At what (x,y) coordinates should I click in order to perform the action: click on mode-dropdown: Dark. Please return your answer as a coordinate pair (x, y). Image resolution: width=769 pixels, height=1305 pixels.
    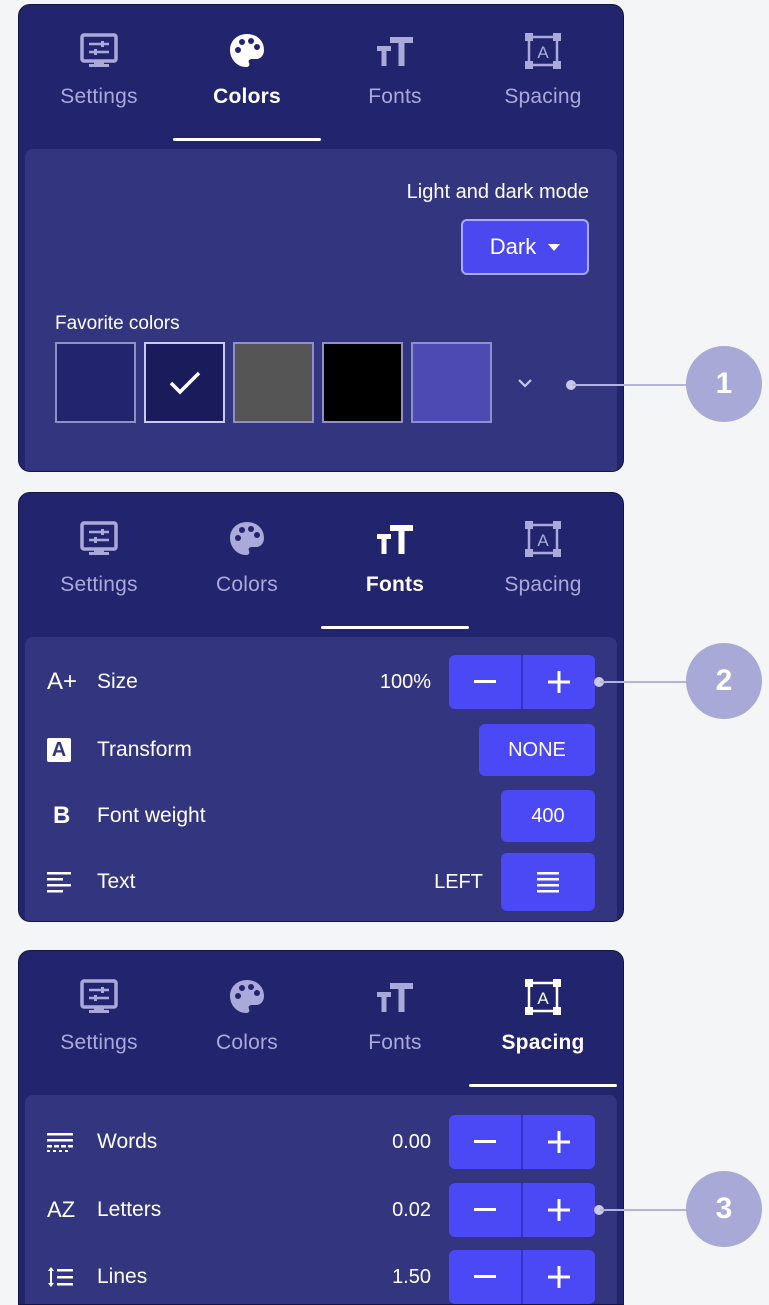
    Looking at the image, I should click on (525, 247).